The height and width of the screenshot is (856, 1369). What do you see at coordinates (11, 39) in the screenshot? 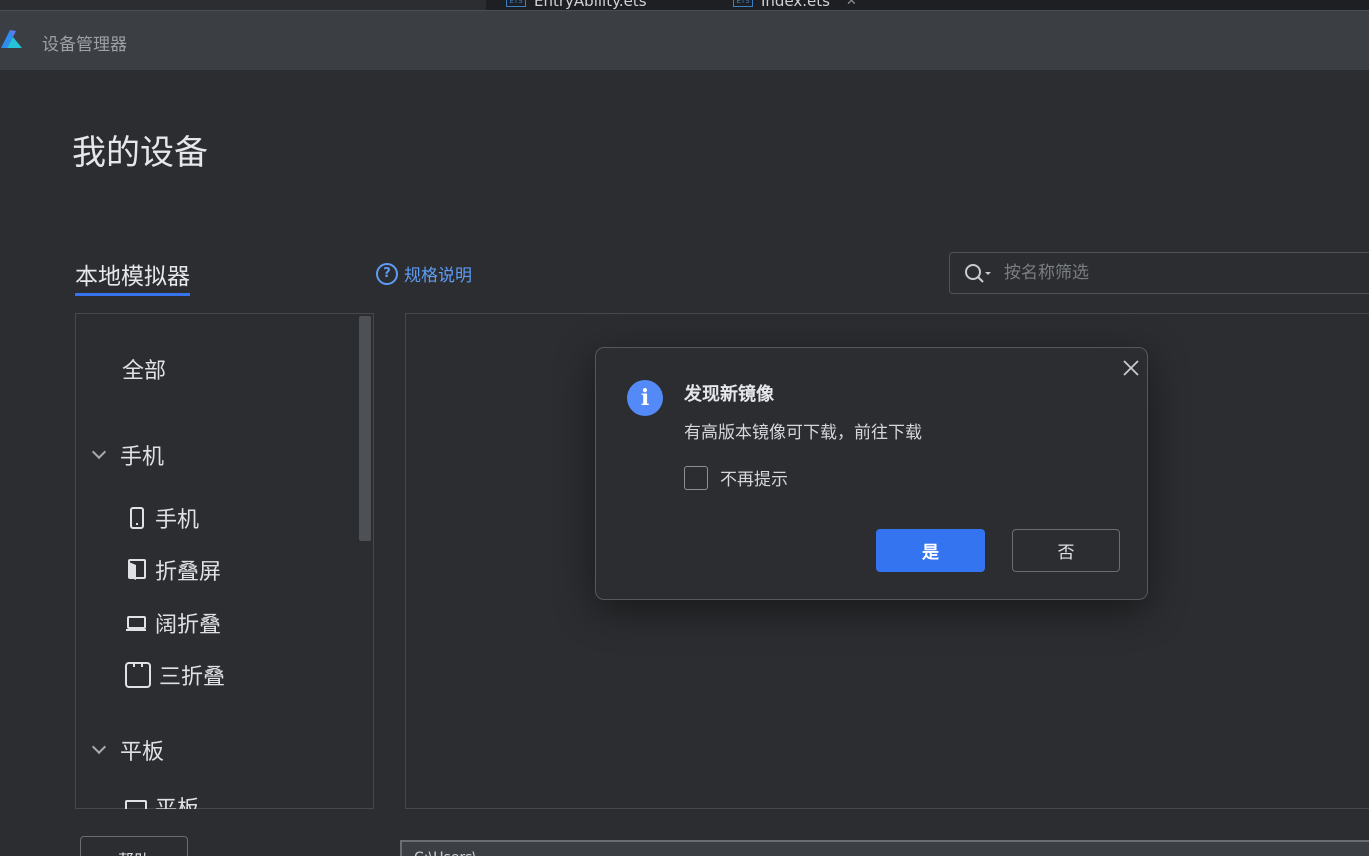
I see `app-logo-icon` at bounding box center [11, 39].